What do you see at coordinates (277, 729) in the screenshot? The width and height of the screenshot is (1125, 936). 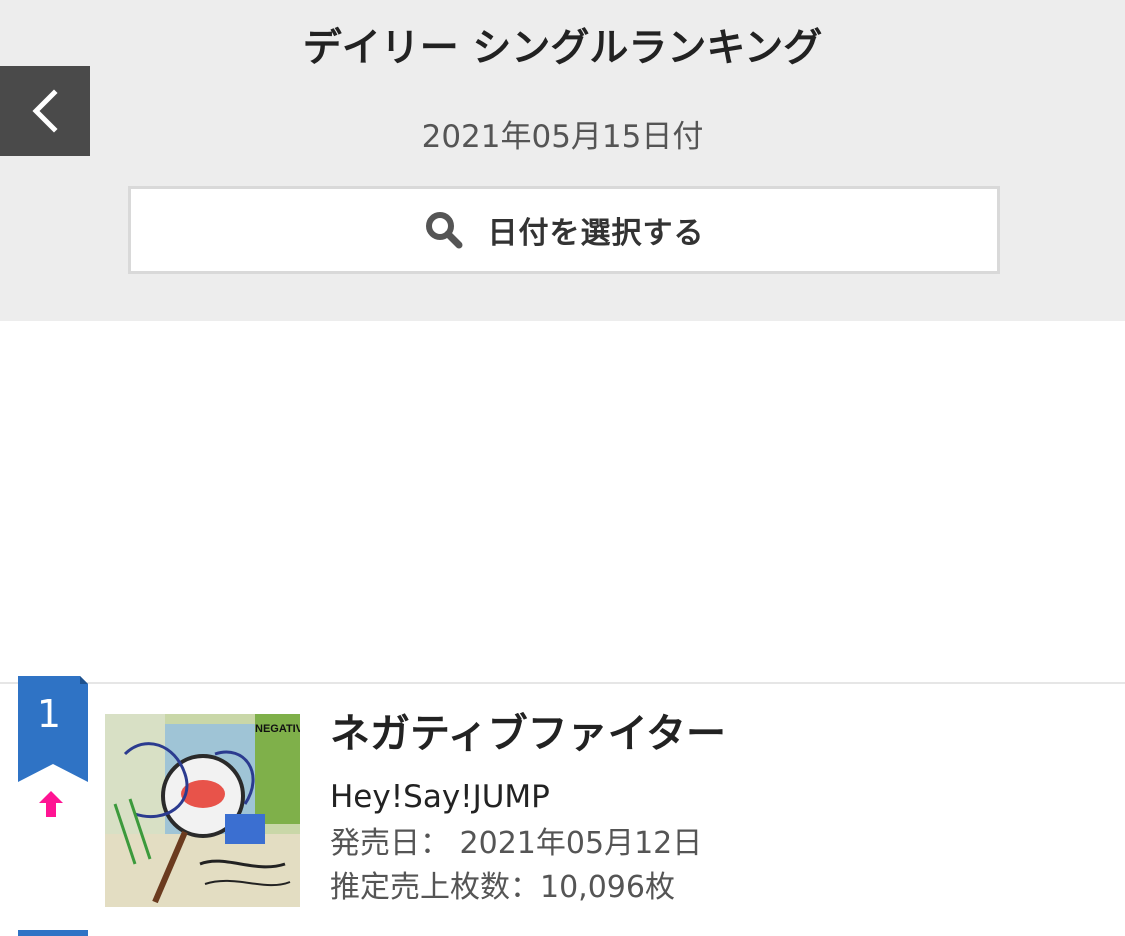 I see `cover-text: NEGATIVE FIGHTER` at bounding box center [277, 729].